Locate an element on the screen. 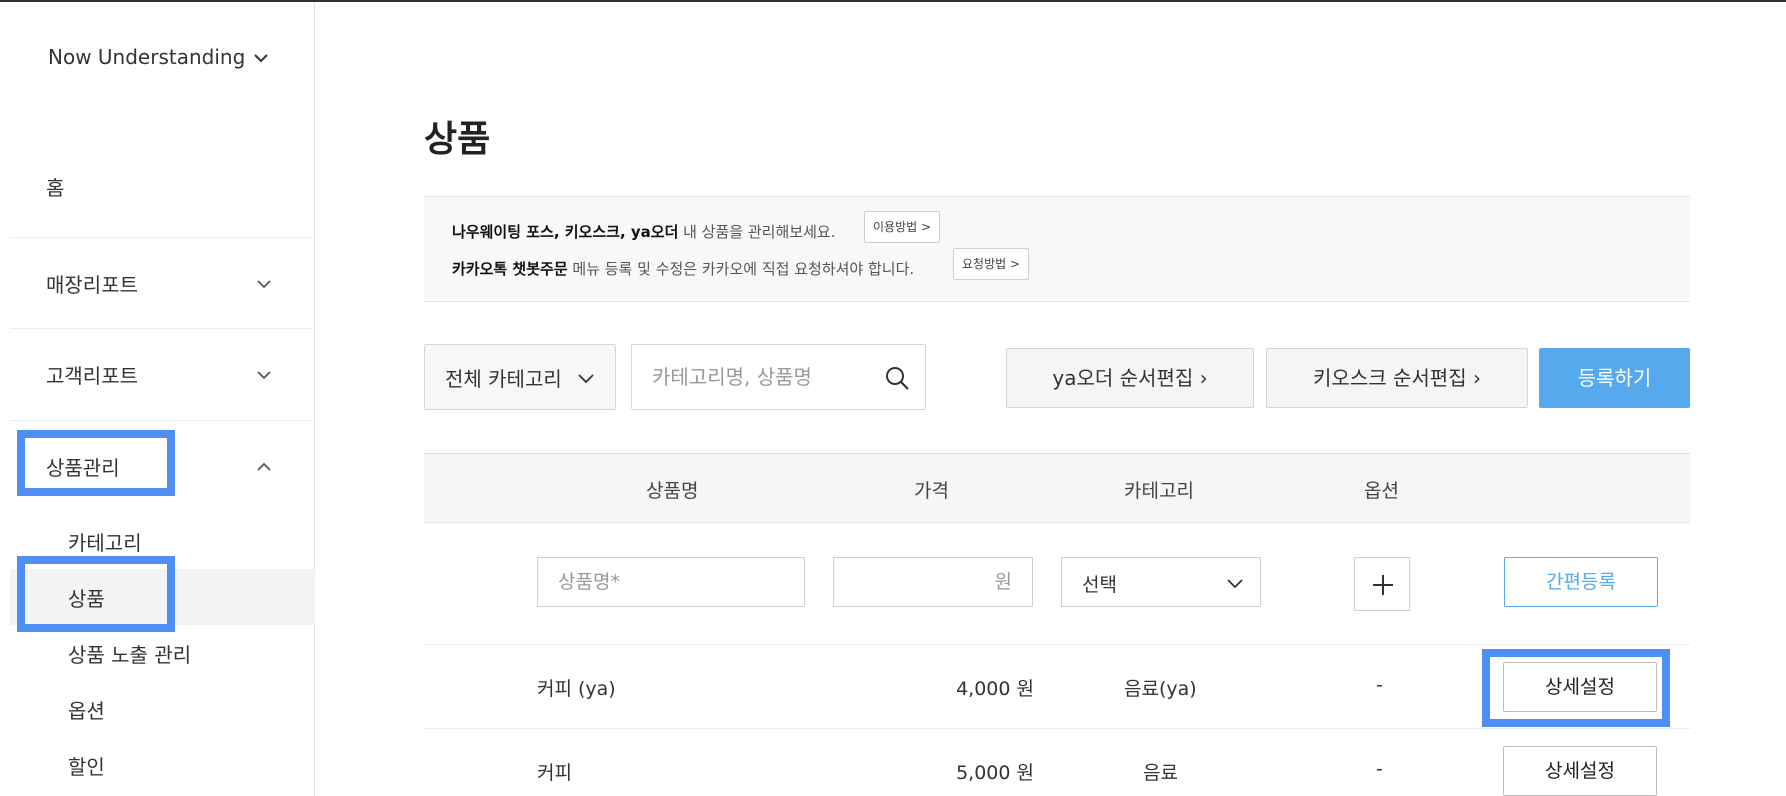 This screenshot has height=796, width=1786. chevron-up-icon is located at coordinates (264, 467).